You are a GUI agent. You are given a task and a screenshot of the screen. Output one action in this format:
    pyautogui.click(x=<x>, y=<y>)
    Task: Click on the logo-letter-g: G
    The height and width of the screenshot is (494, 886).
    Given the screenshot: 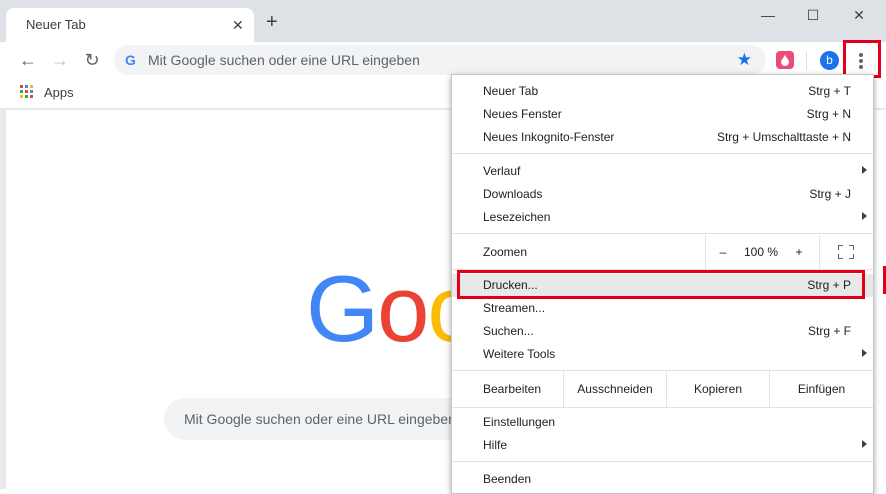 What is the action you would take?
    pyautogui.click(x=342, y=308)
    